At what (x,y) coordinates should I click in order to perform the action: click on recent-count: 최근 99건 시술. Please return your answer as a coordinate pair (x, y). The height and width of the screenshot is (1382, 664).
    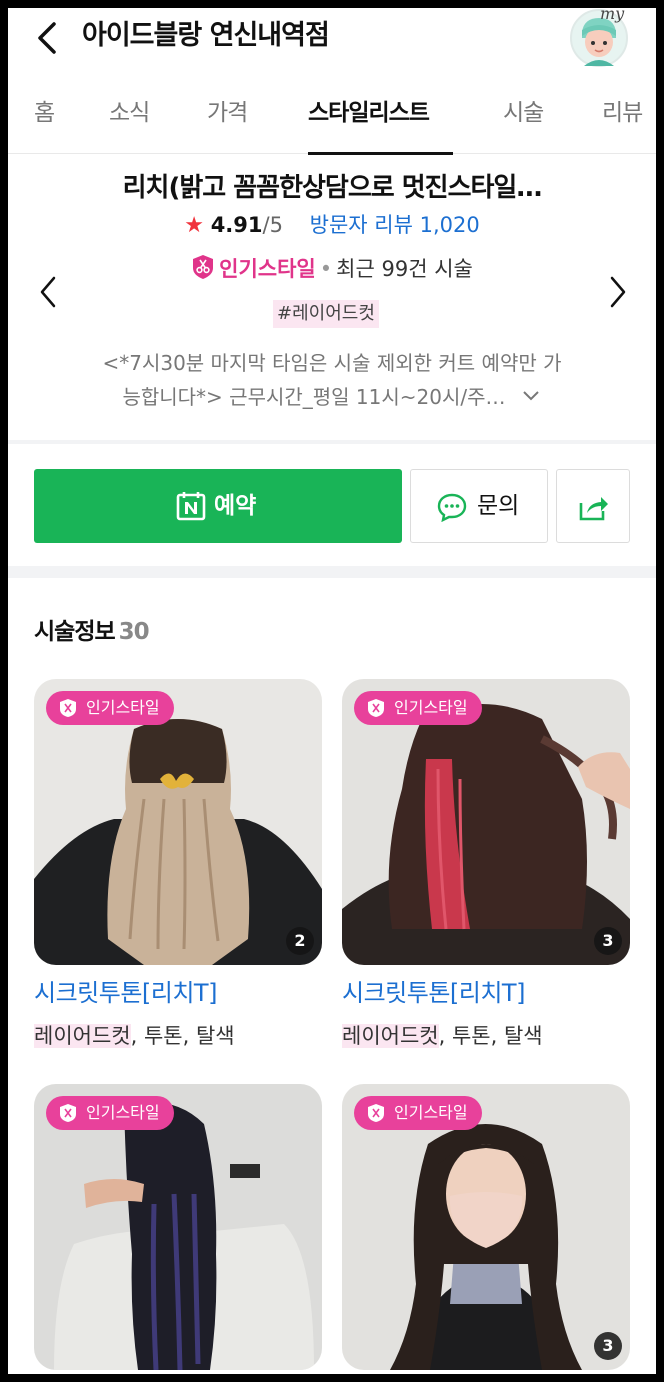
    Looking at the image, I should click on (404, 269).